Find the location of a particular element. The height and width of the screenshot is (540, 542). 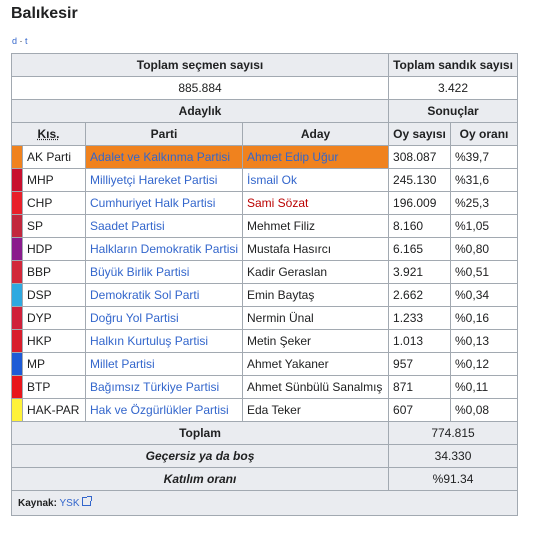

external-link-icon is located at coordinates (86, 501).